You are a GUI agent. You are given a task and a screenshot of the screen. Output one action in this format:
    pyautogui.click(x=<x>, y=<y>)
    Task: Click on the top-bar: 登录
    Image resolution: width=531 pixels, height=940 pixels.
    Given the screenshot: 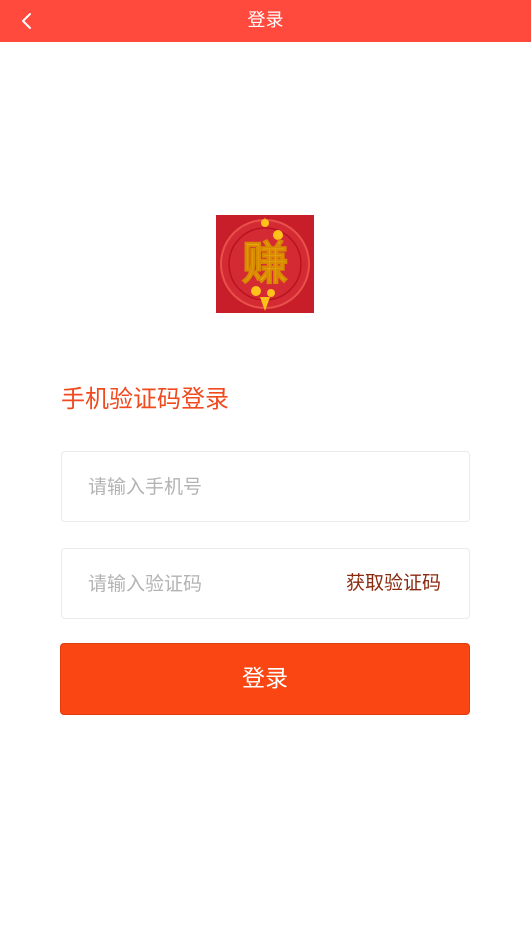 What is the action you would take?
    pyautogui.click(x=265, y=21)
    